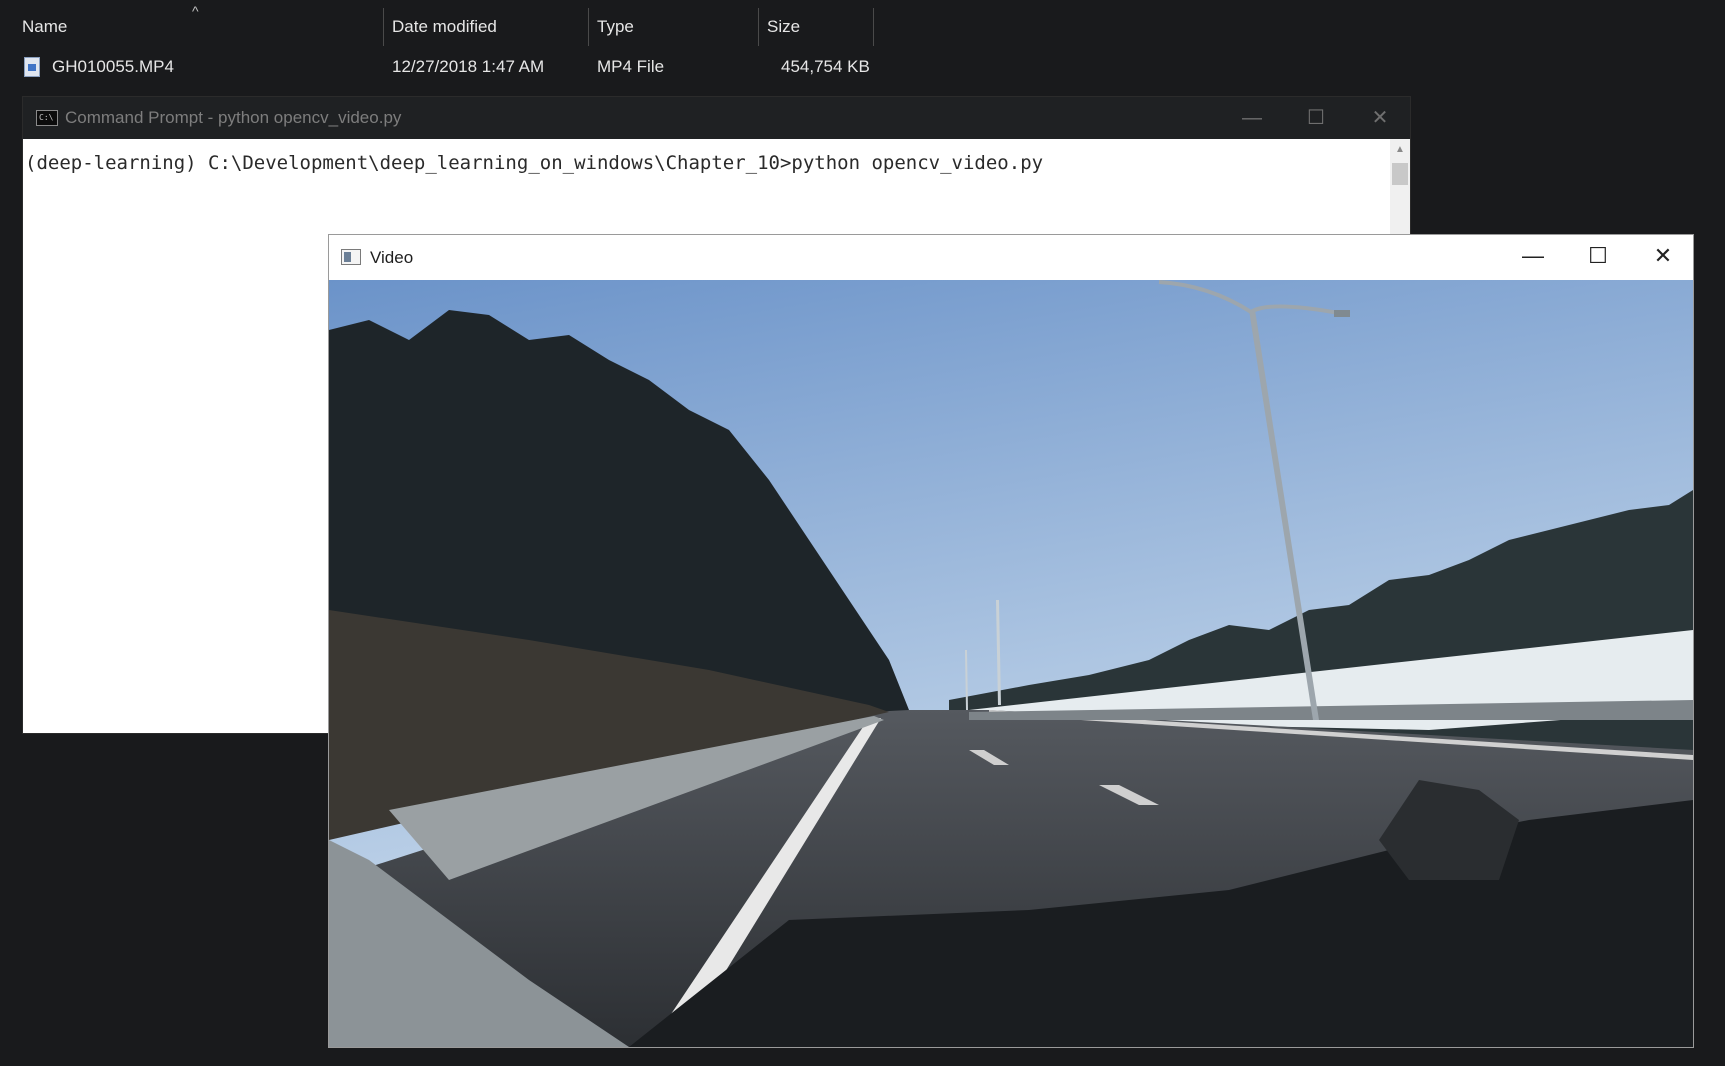  What do you see at coordinates (1011, 257) in the screenshot?
I see `video-titlebar: Video — ☐ ✕` at bounding box center [1011, 257].